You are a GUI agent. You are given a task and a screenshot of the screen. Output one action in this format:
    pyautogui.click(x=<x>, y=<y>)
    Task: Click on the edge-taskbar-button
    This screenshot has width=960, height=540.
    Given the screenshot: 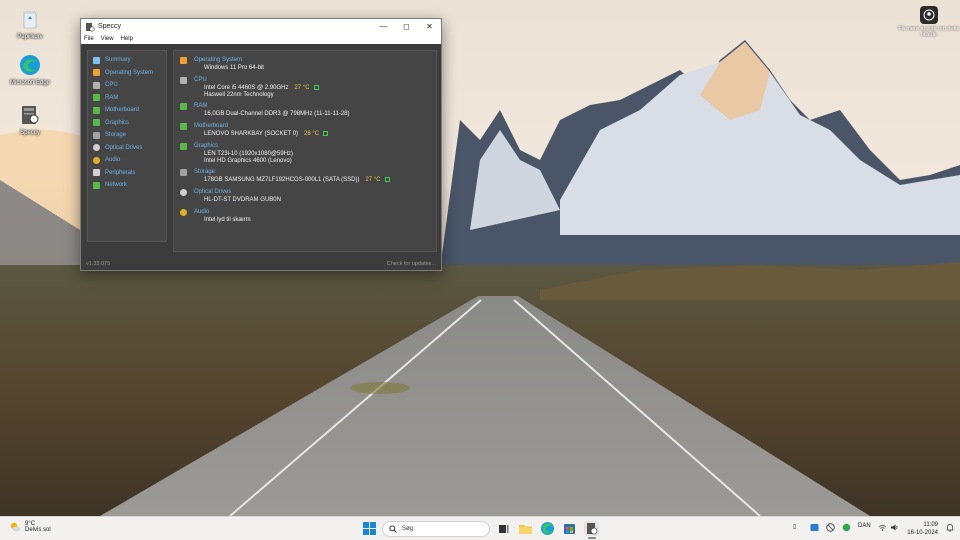 What is the action you would take?
    pyautogui.click(x=547, y=528)
    